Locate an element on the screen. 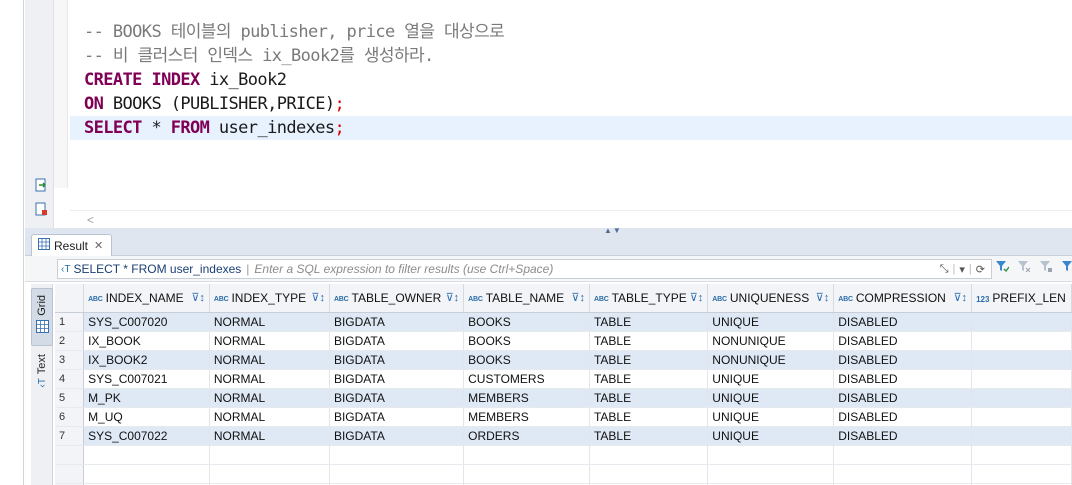 This screenshot has height=485, width=1072. table-cell: M_PK is located at coordinates (146, 398).